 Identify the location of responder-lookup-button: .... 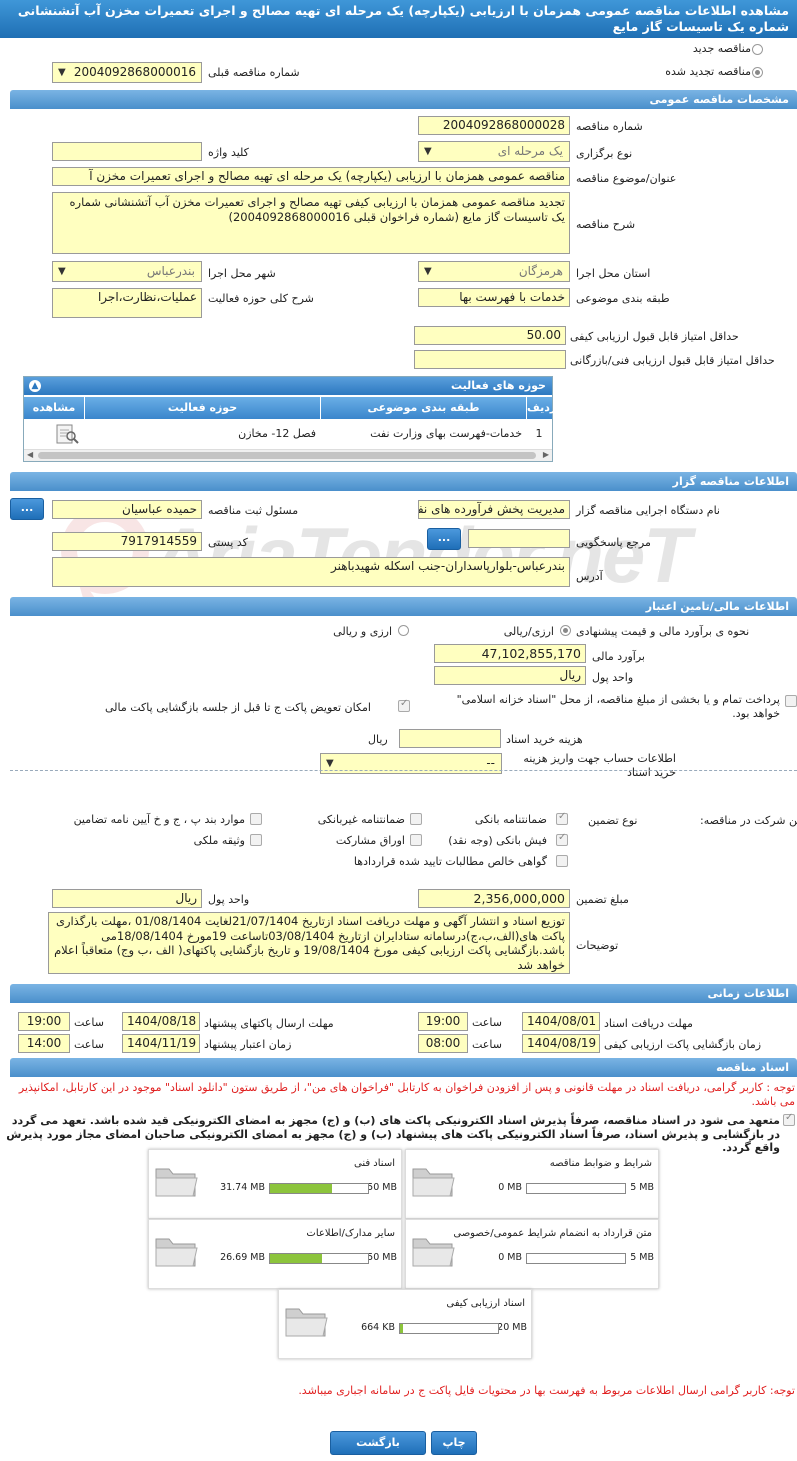
(444, 539).